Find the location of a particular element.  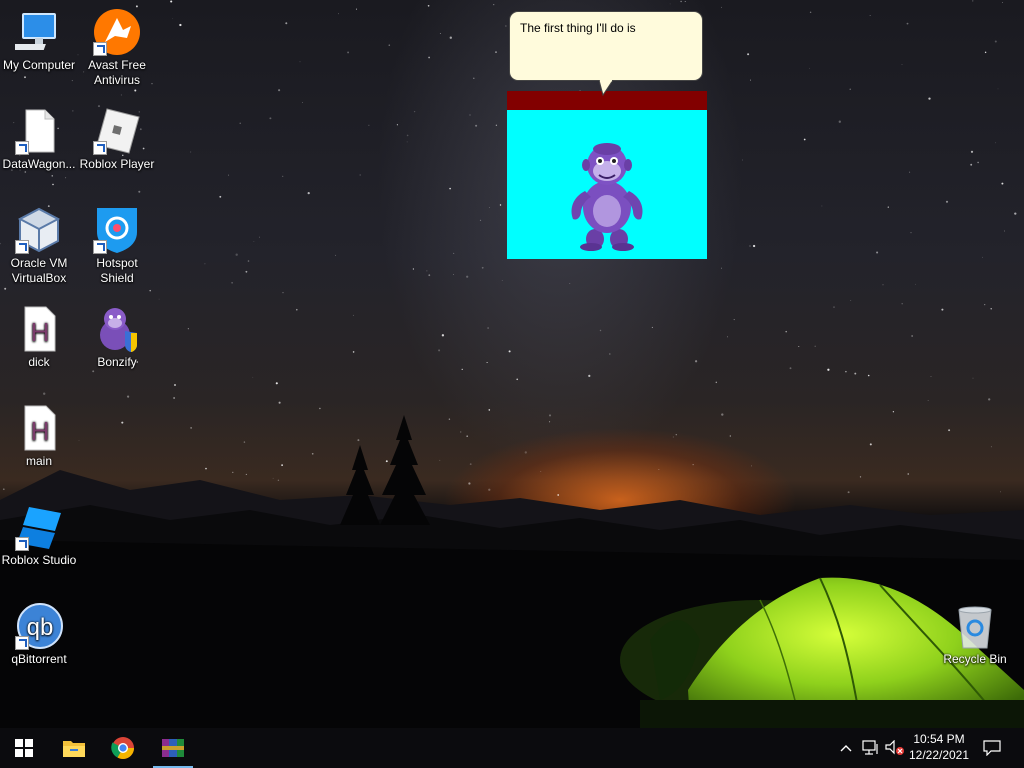

desktop-icon-dick: H dick is located at coordinates (39, 337).